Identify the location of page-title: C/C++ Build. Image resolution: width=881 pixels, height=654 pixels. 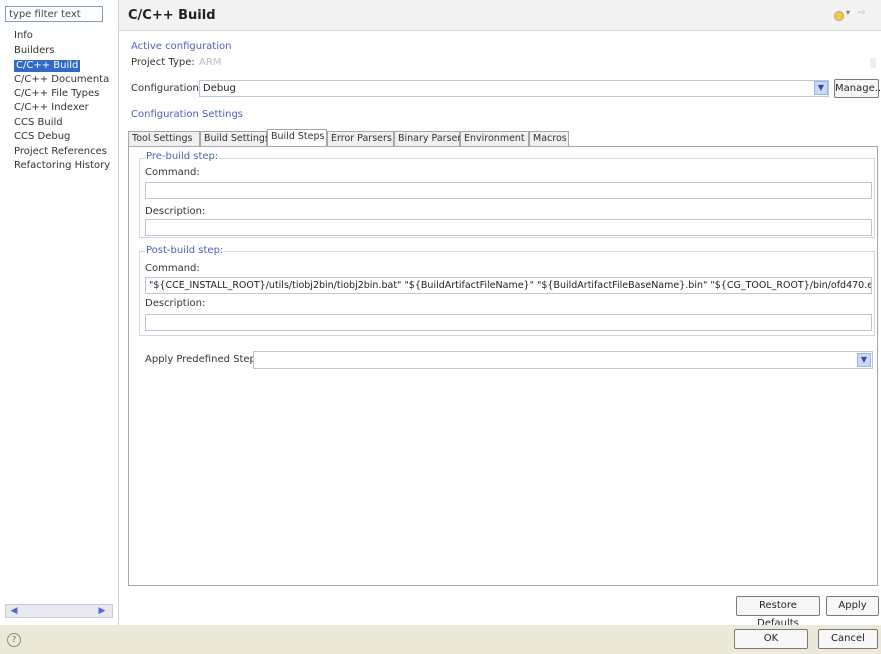
(172, 15).